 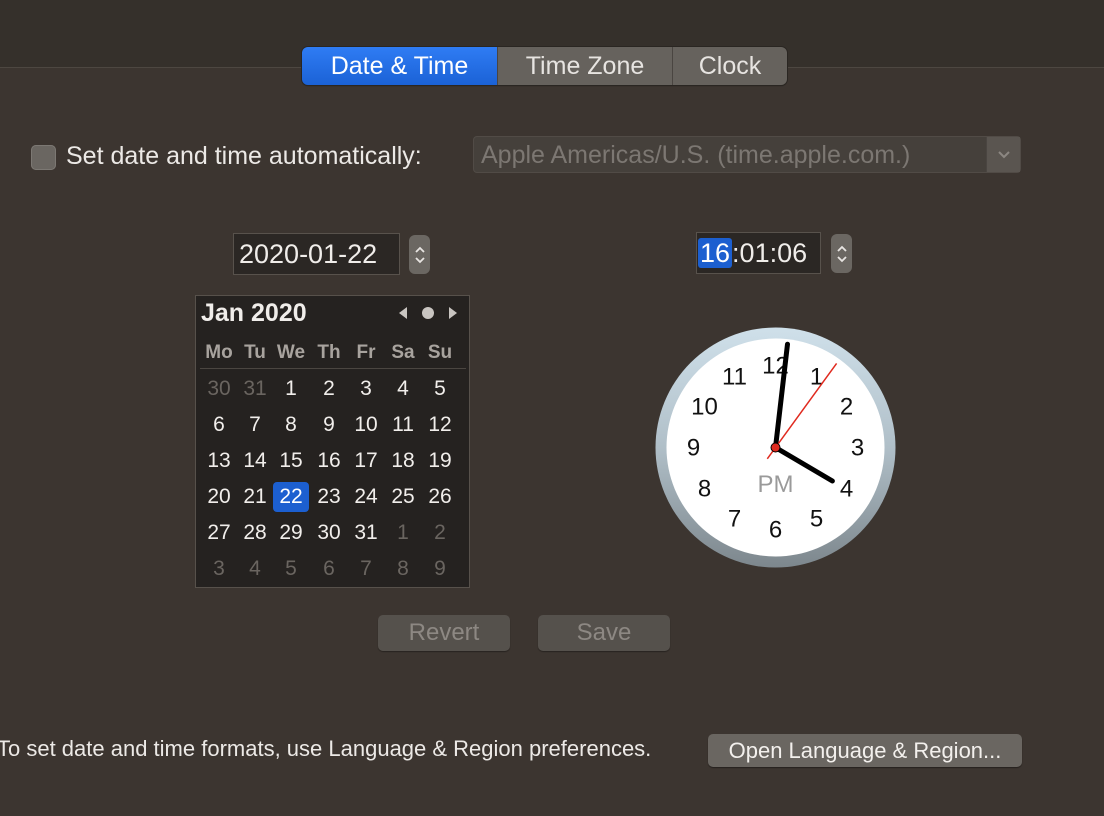 I want to click on calendar-day: 15, so click(x=291, y=461).